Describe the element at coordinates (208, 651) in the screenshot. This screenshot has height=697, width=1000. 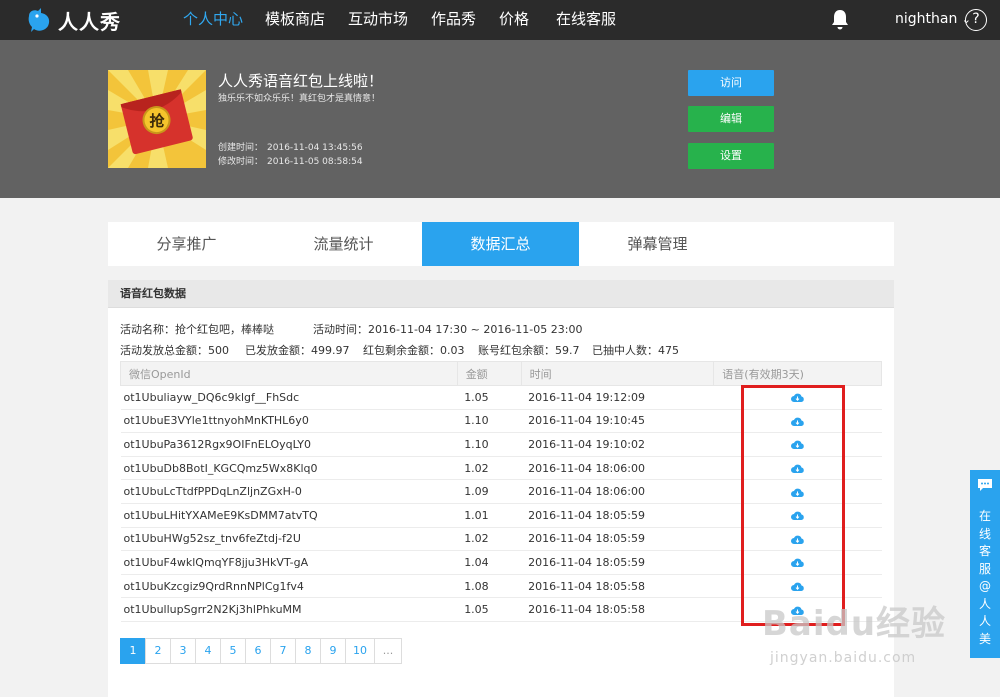
I see `page-button-4: 4` at that location.